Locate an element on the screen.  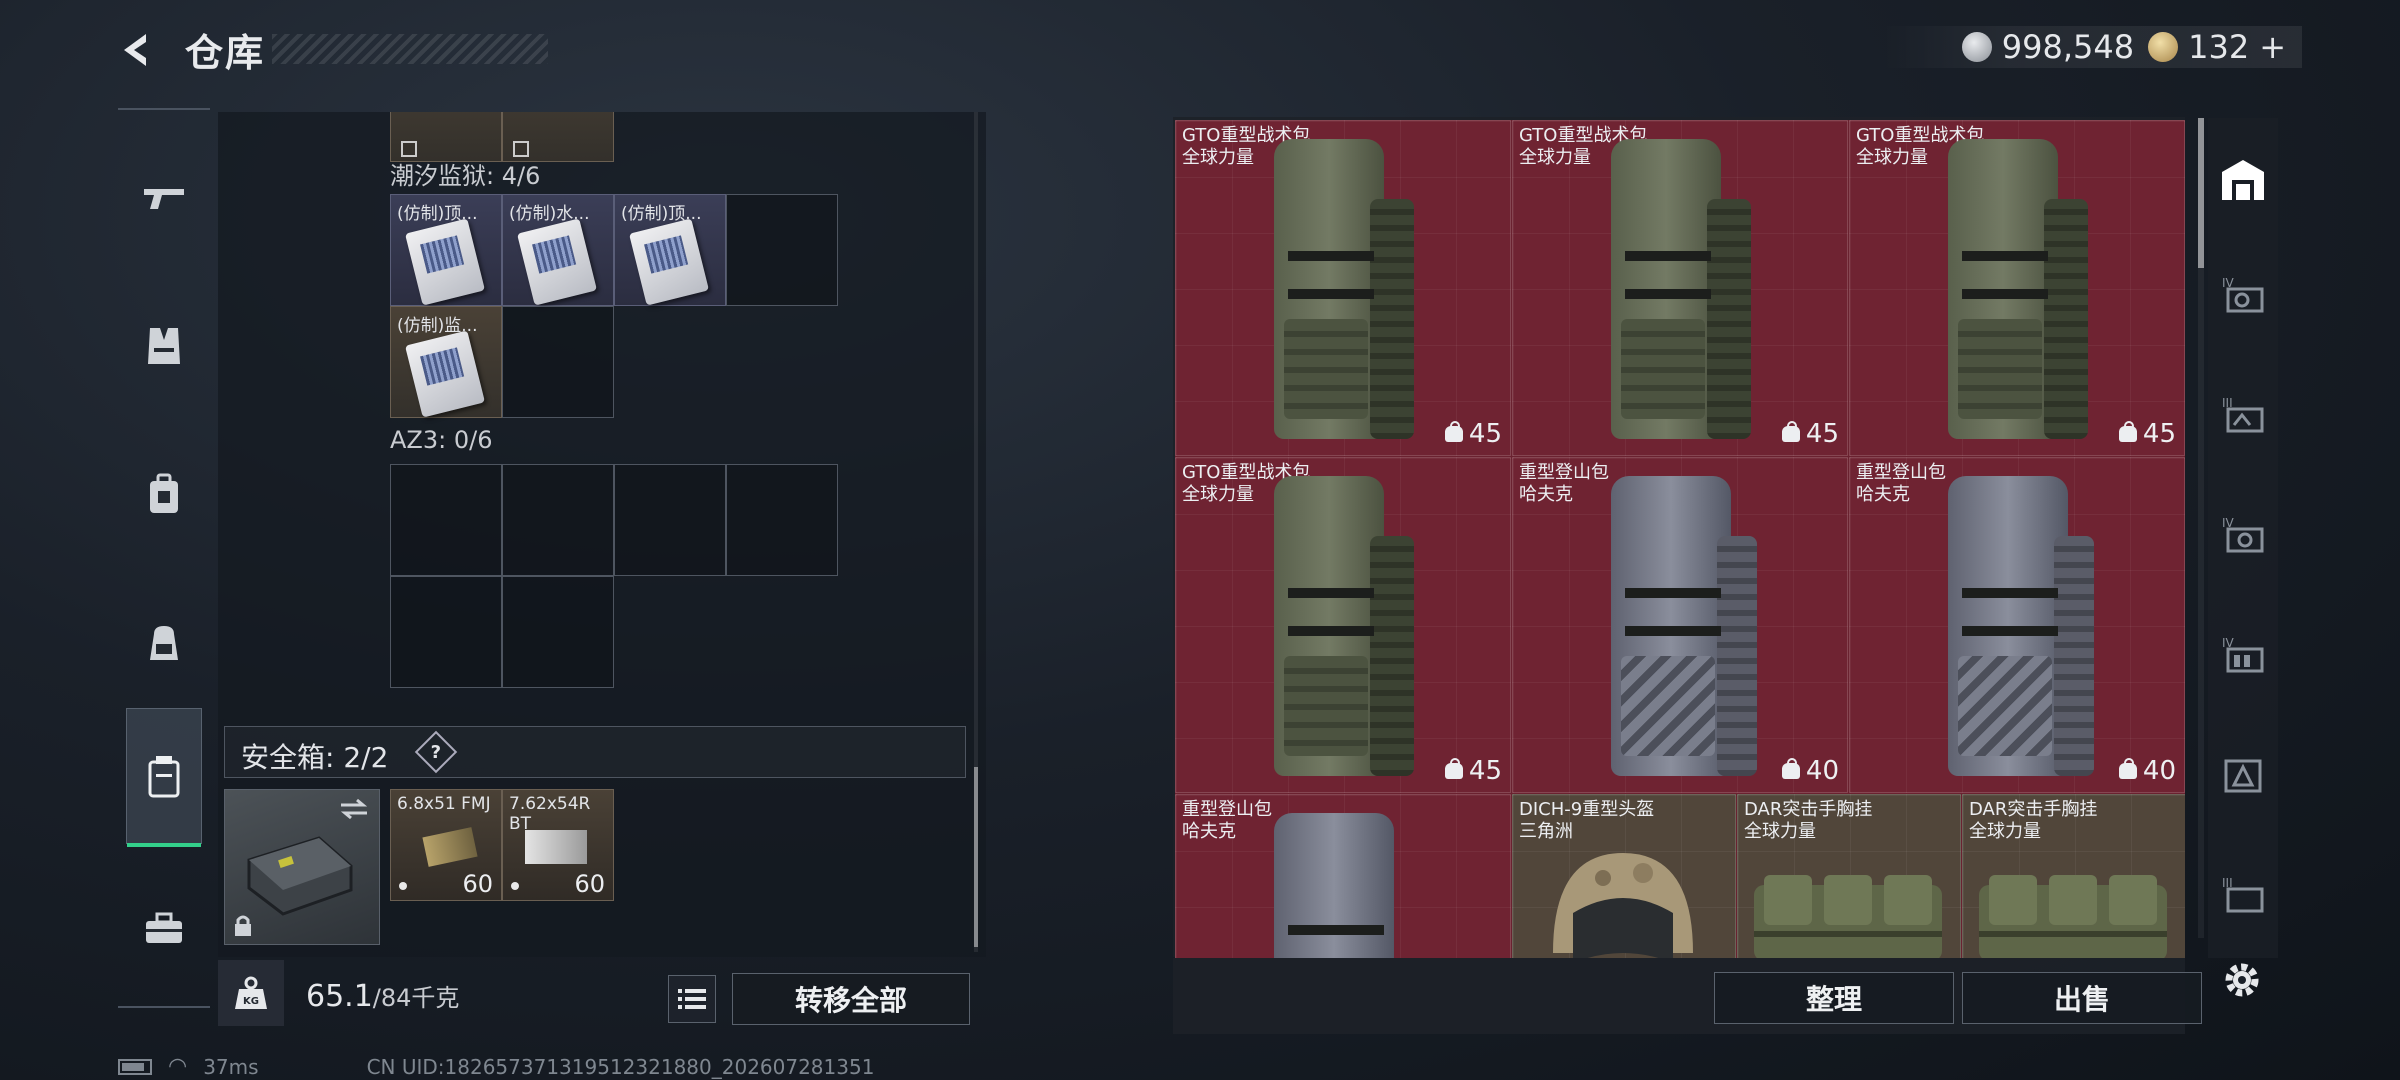
tab-storage-3b: III is located at coordinates (2243, 895).